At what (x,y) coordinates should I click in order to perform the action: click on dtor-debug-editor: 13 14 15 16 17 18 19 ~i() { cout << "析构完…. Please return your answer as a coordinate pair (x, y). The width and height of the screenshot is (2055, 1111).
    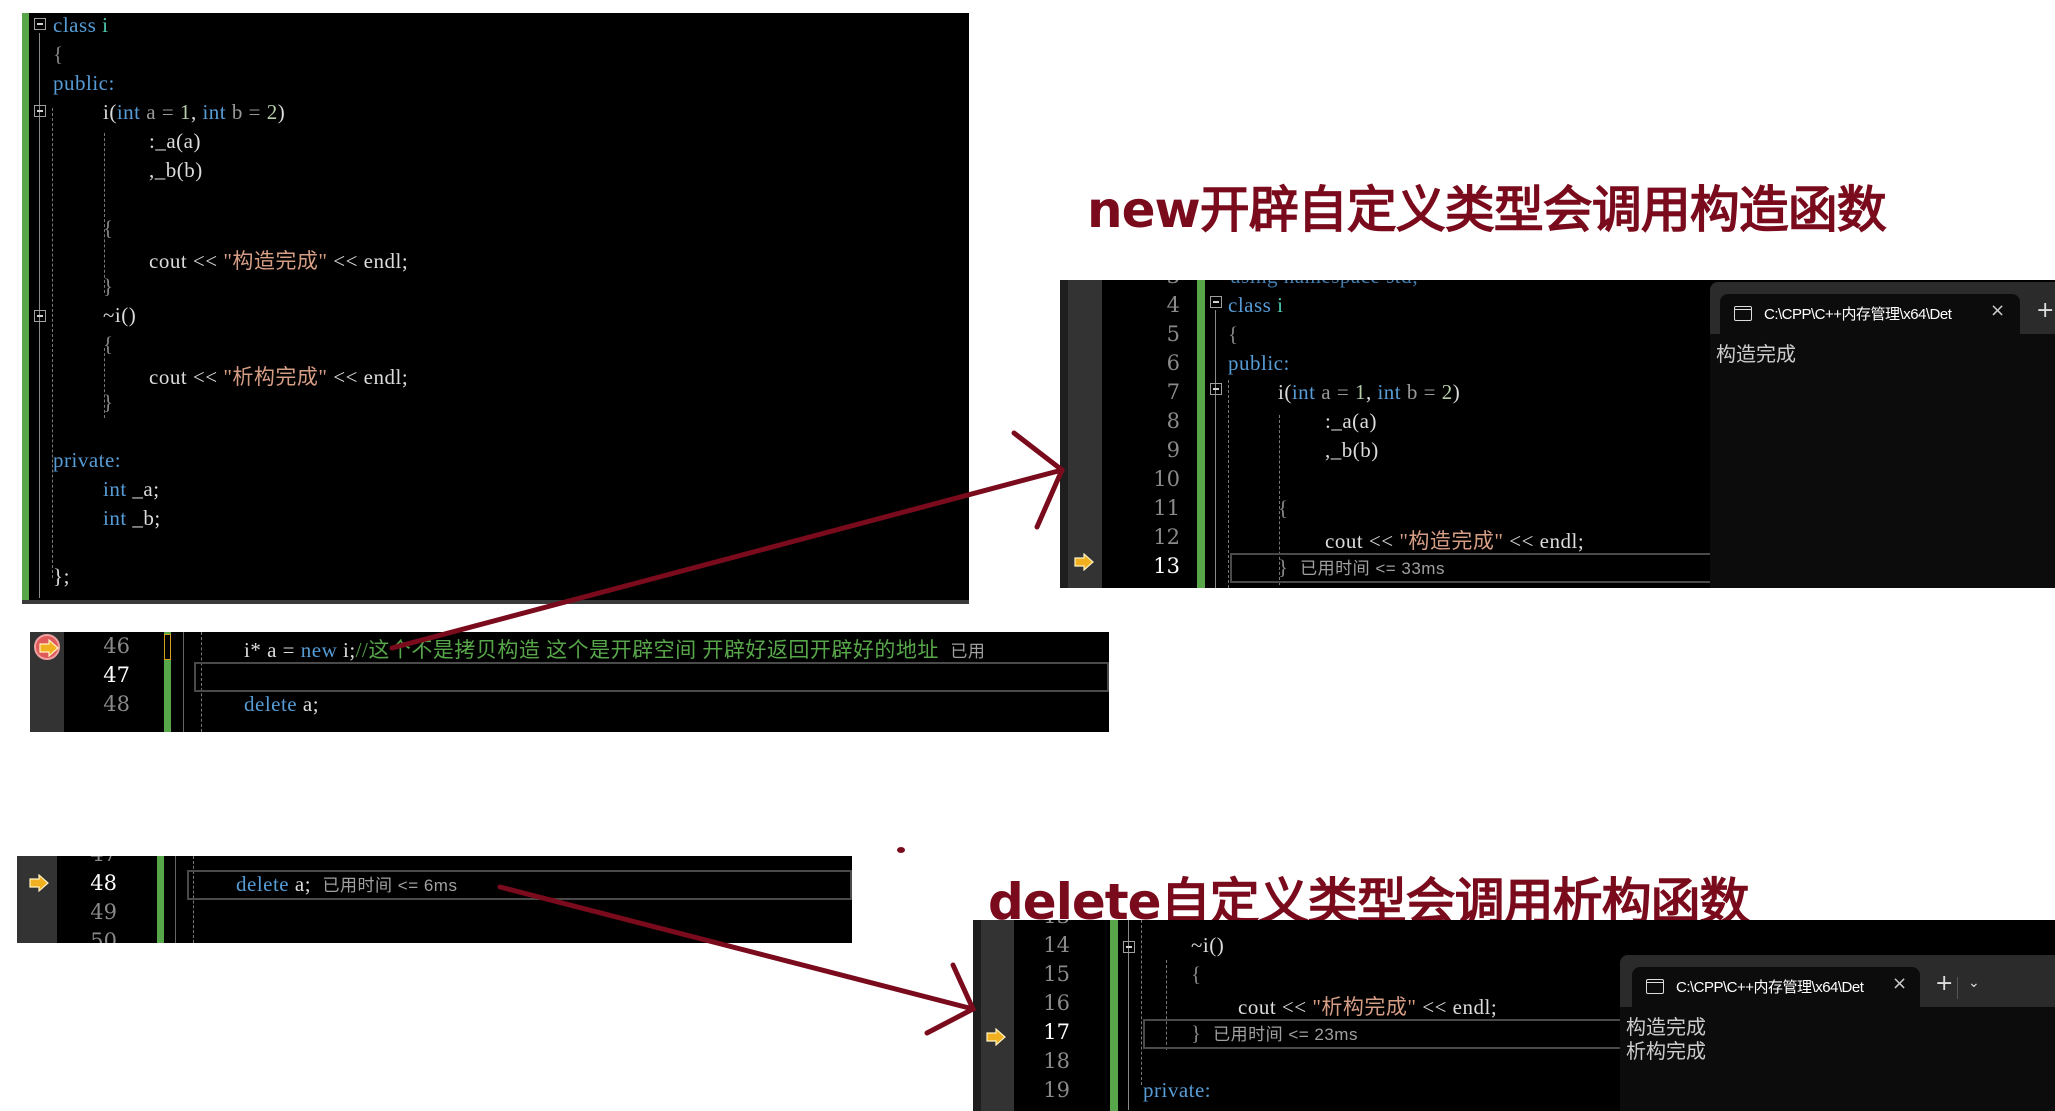
    Looking at the image, I should click on (1514, 1015).